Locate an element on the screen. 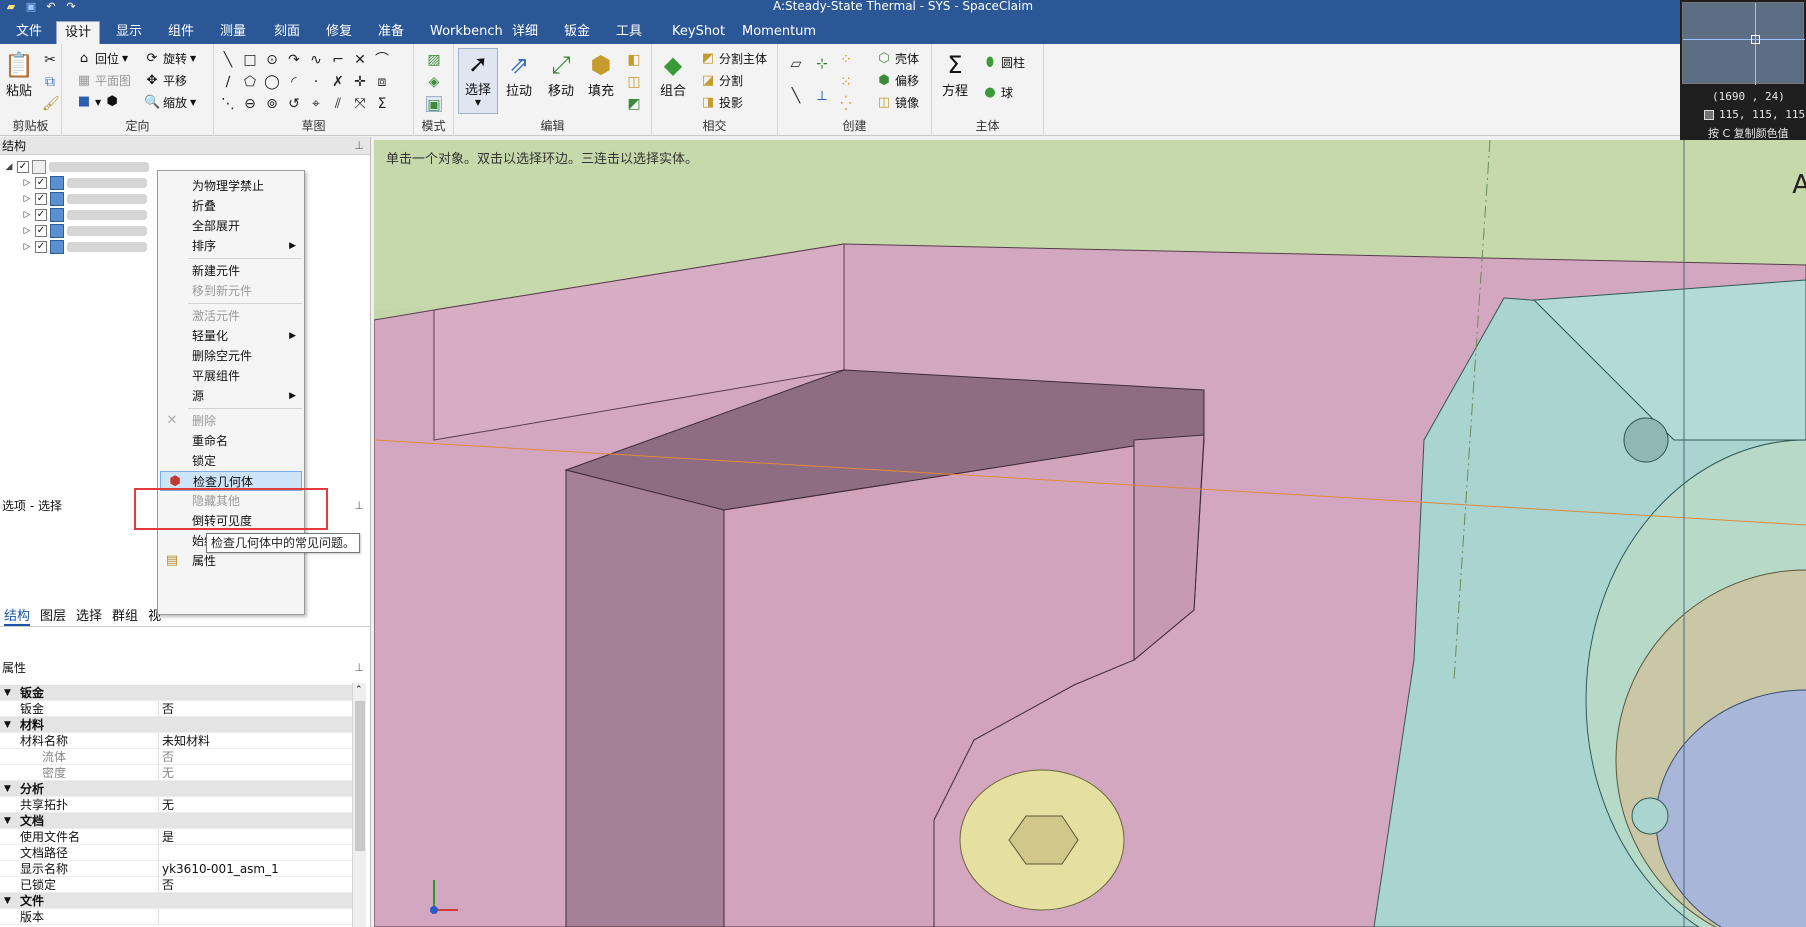 Image resolution: width=1806 pixels, height=927 pixels. tab-measure: 测量 is located at coordinates (233, 32).